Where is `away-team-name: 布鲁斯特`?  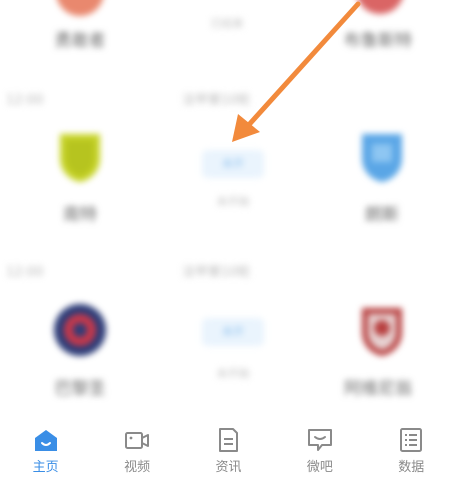
away-team-name: 布鲁斯特 is located at coordinates (378, 41).